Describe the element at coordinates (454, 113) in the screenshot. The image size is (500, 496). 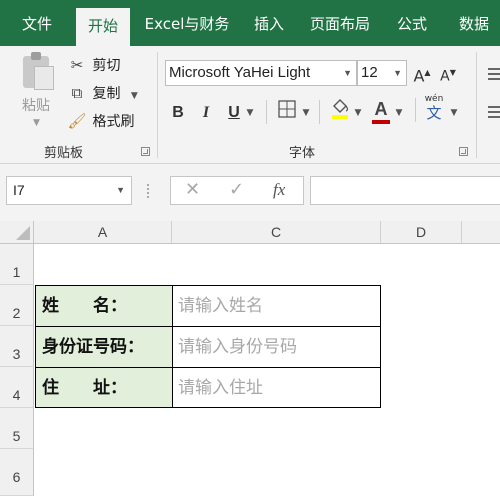
I see `phonetic-dropdown-icon: ▼` at that location.